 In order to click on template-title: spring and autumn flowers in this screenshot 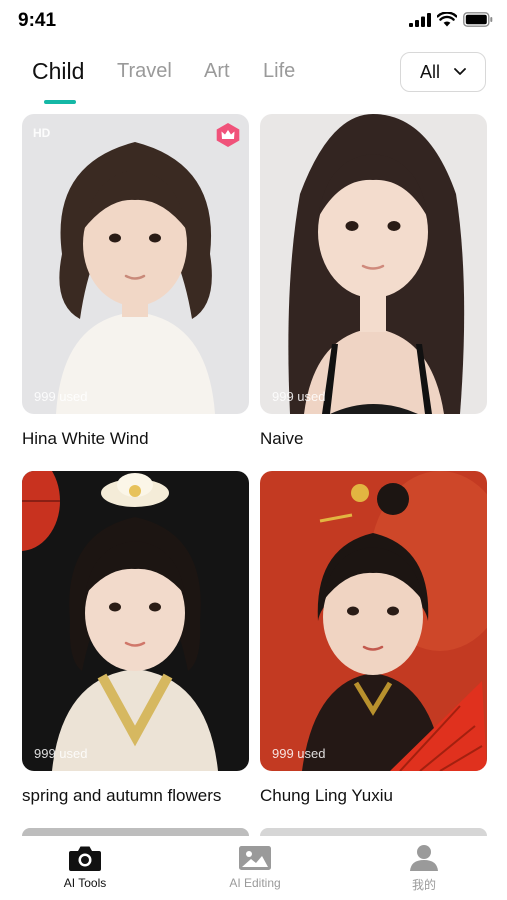, I will do `click(122, 795)`.